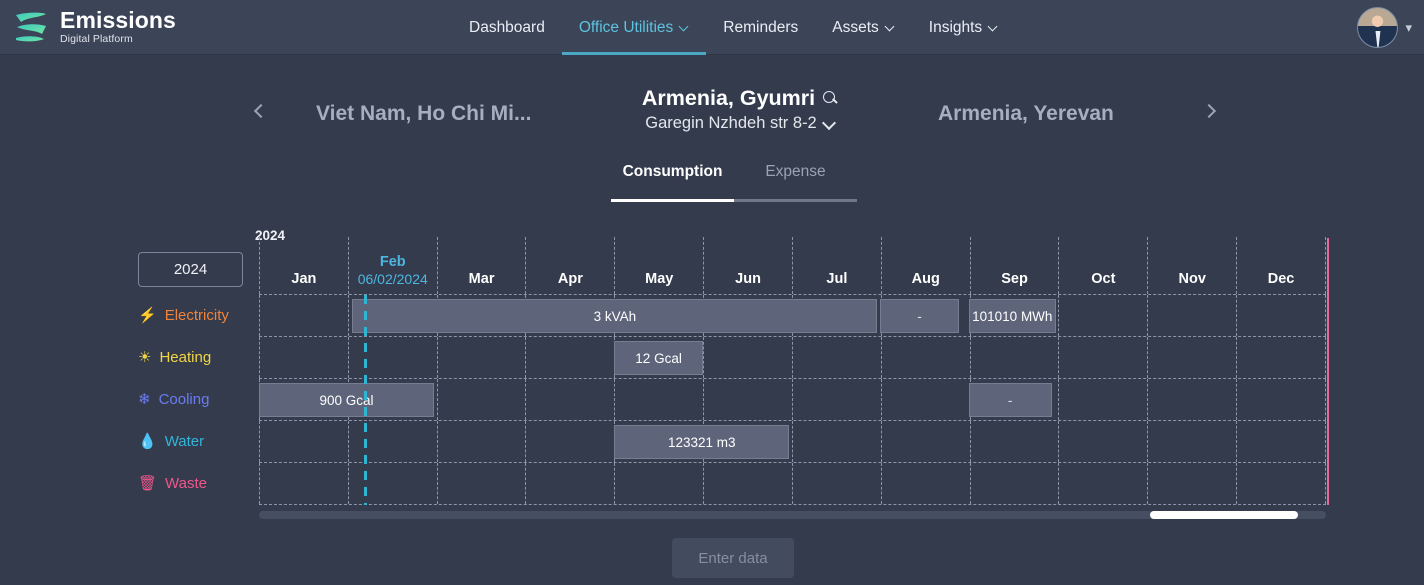 The image size is (1424, 585). I want to click on month-header-sep: Sep, so click(1015, 265).